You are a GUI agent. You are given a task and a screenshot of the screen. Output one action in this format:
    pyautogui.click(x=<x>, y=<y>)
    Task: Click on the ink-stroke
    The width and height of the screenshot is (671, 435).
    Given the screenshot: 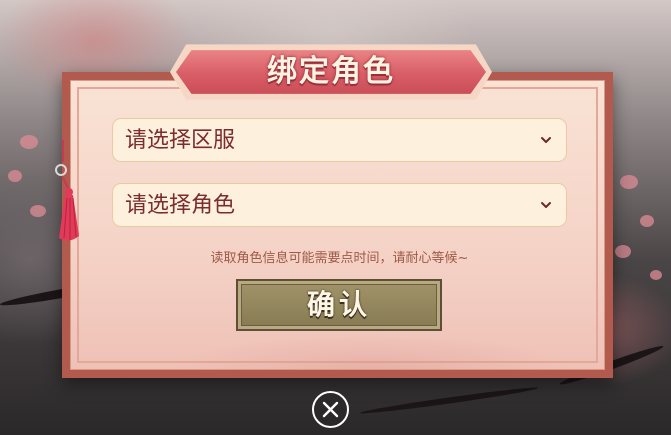 What is the action you would take?
    pyautogui.click(x=449, y=400)
    